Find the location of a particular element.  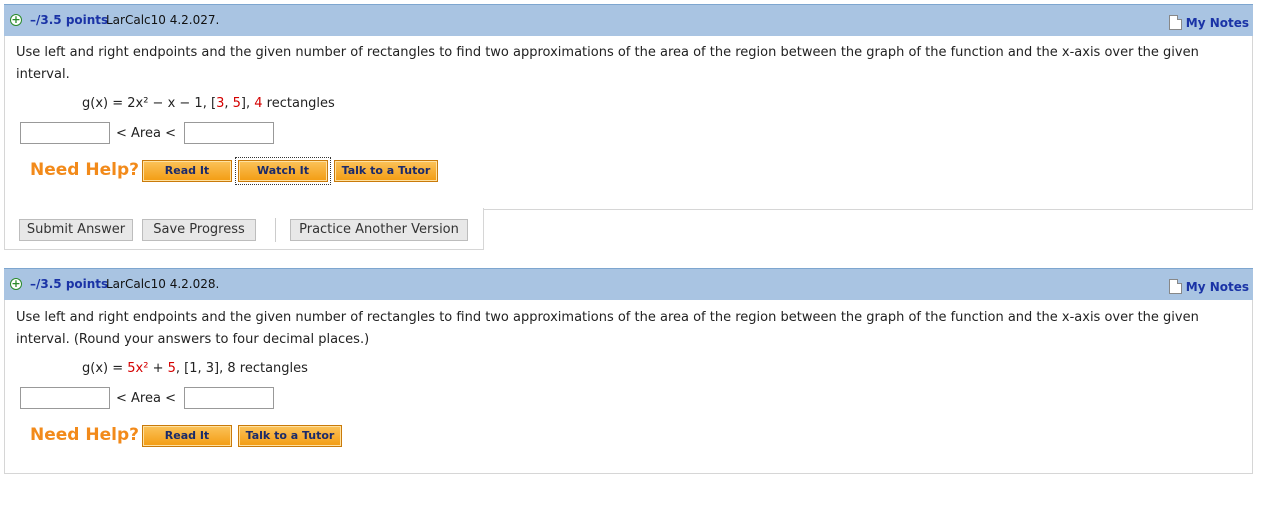

my-notes-link-1: My Notes is located at coordinates (1208, 21).